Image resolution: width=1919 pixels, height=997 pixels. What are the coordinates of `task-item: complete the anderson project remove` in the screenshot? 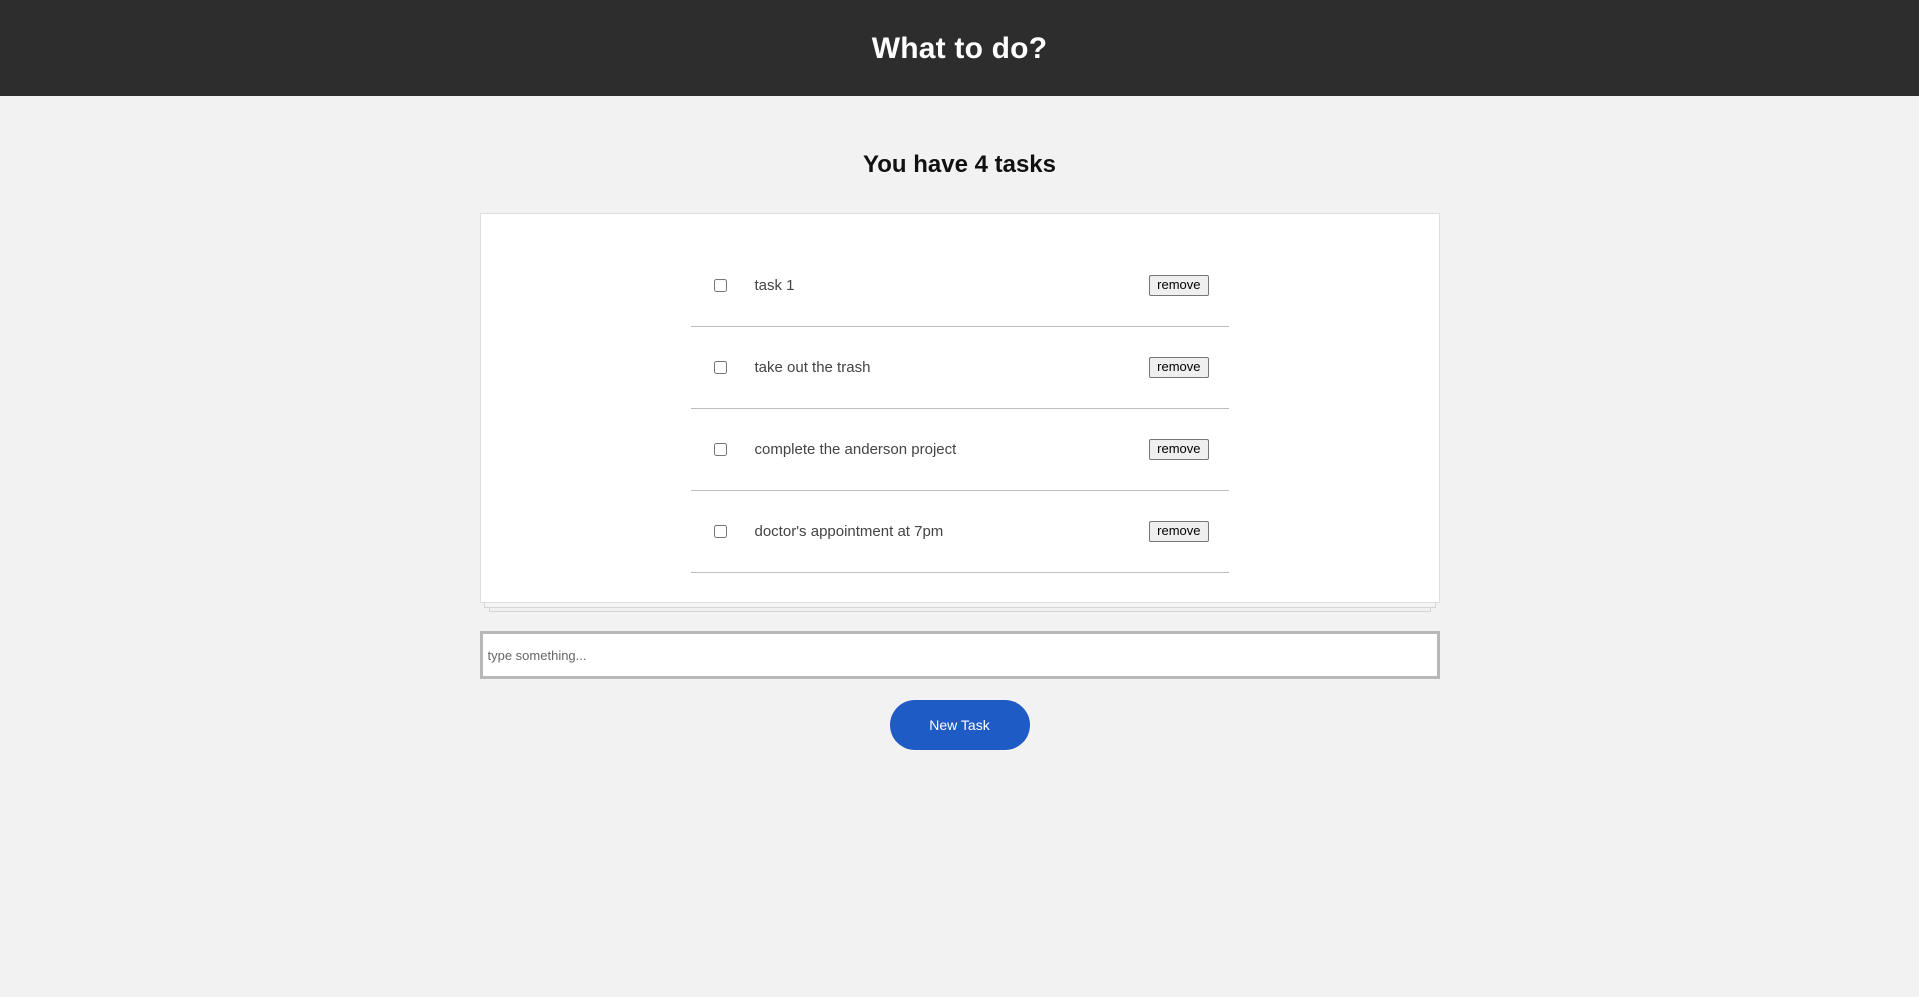 It's located at (959, 450).